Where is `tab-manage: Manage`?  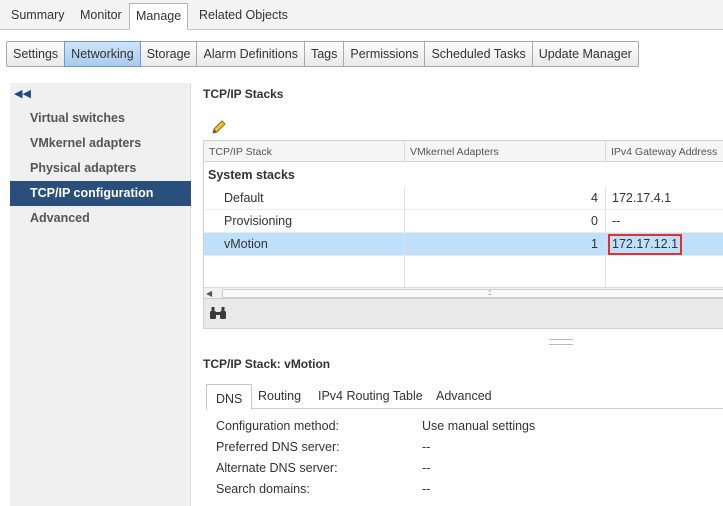
tab-manage: Manage is located at coordinates (159, 16).